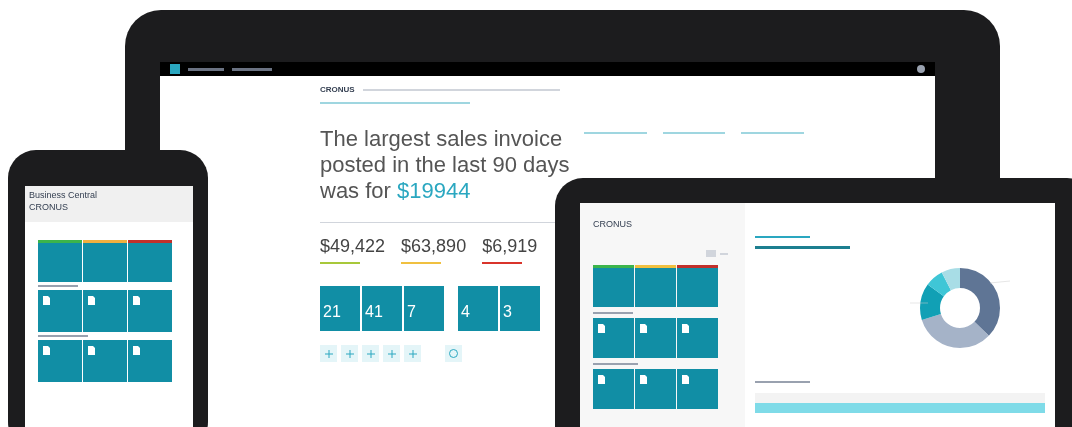 The image size is (1072, 427). Describe the element at coordinates (434, 190) in the screenshot. I see `amount-link: $19944` at that location.